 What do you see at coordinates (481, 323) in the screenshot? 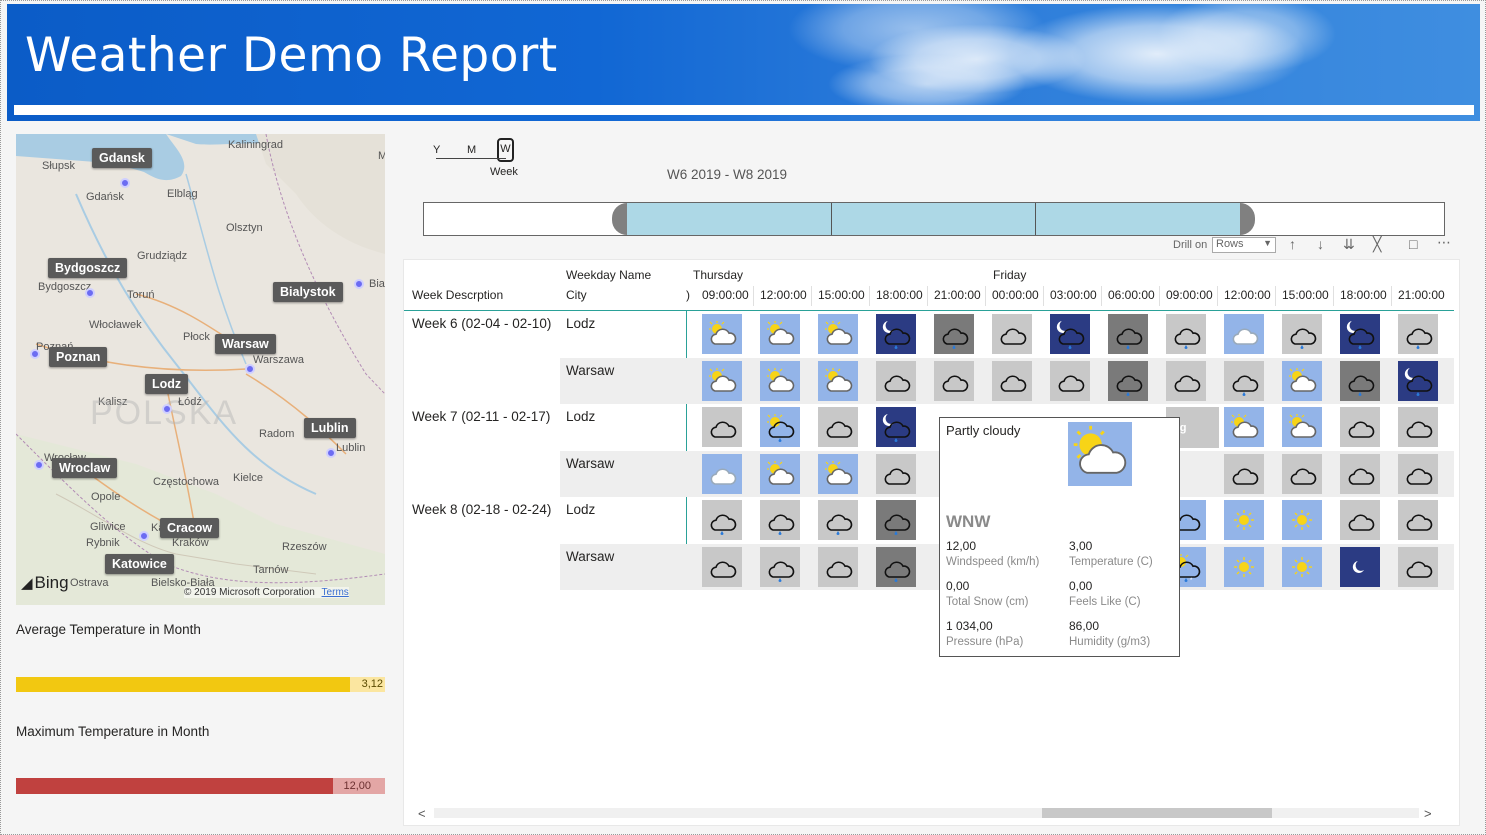
I see `week-row-label: Week 6 (02-04 - 02-10)` at bounding box center [481, 323].